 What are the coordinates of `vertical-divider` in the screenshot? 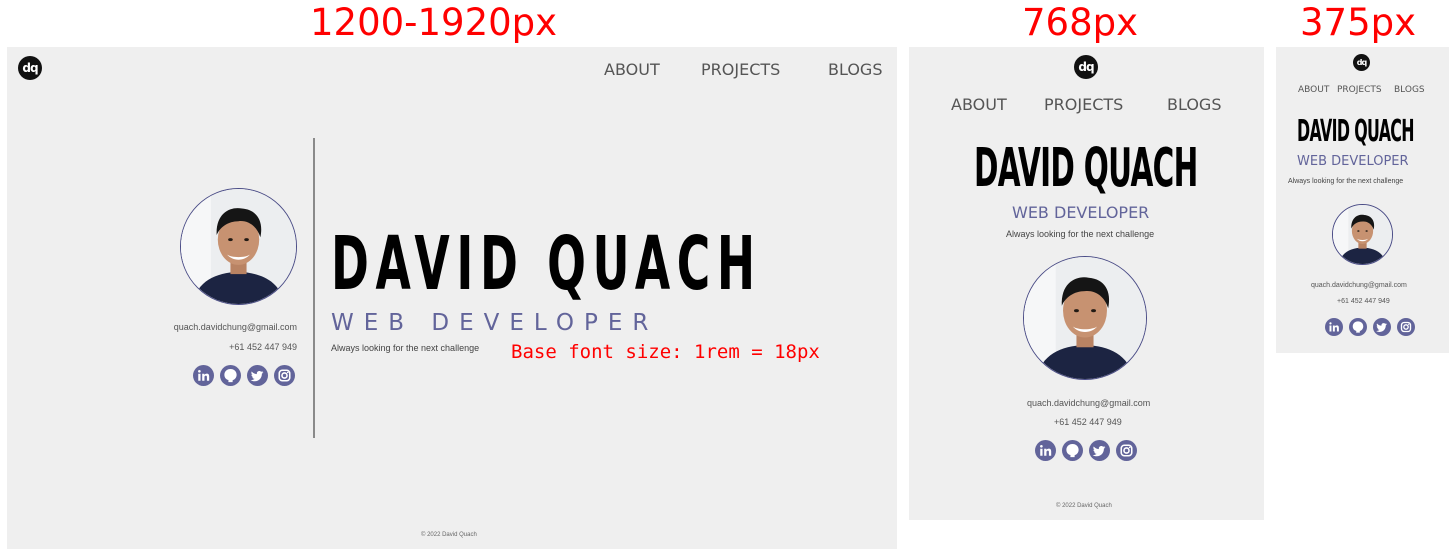 It's located at (314, 288).